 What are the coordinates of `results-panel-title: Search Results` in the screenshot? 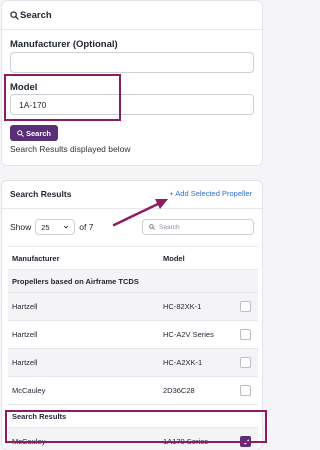 It's located at (41, 194).